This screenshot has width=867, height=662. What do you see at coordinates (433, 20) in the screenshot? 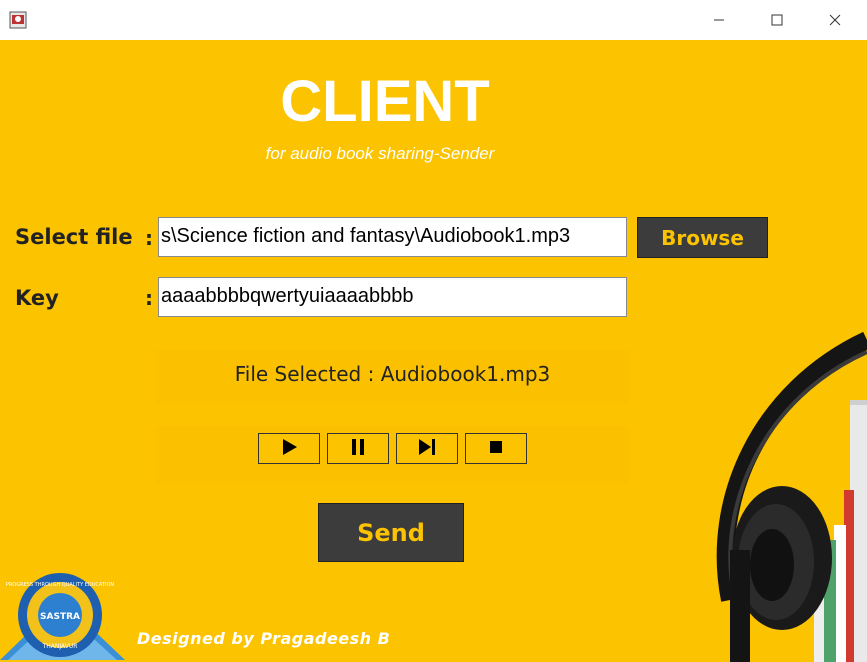
I see `window-titlebar` at bounding box center [433, 20].